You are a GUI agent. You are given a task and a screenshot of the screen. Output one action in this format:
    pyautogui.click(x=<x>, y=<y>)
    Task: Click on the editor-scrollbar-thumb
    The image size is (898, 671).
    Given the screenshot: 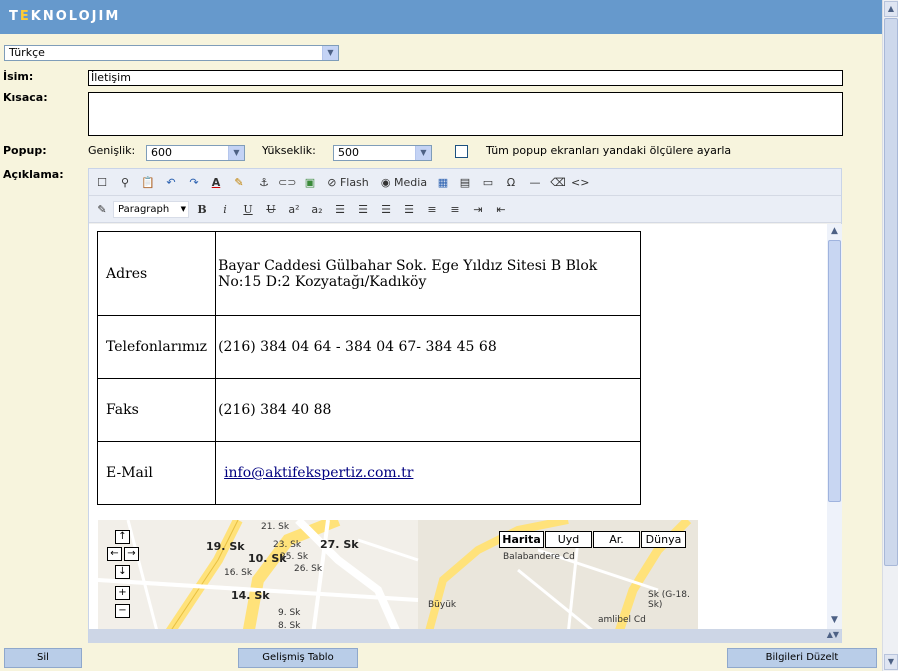 What is the action you would take?
    pyautogui.click(x=834, y=371)
    